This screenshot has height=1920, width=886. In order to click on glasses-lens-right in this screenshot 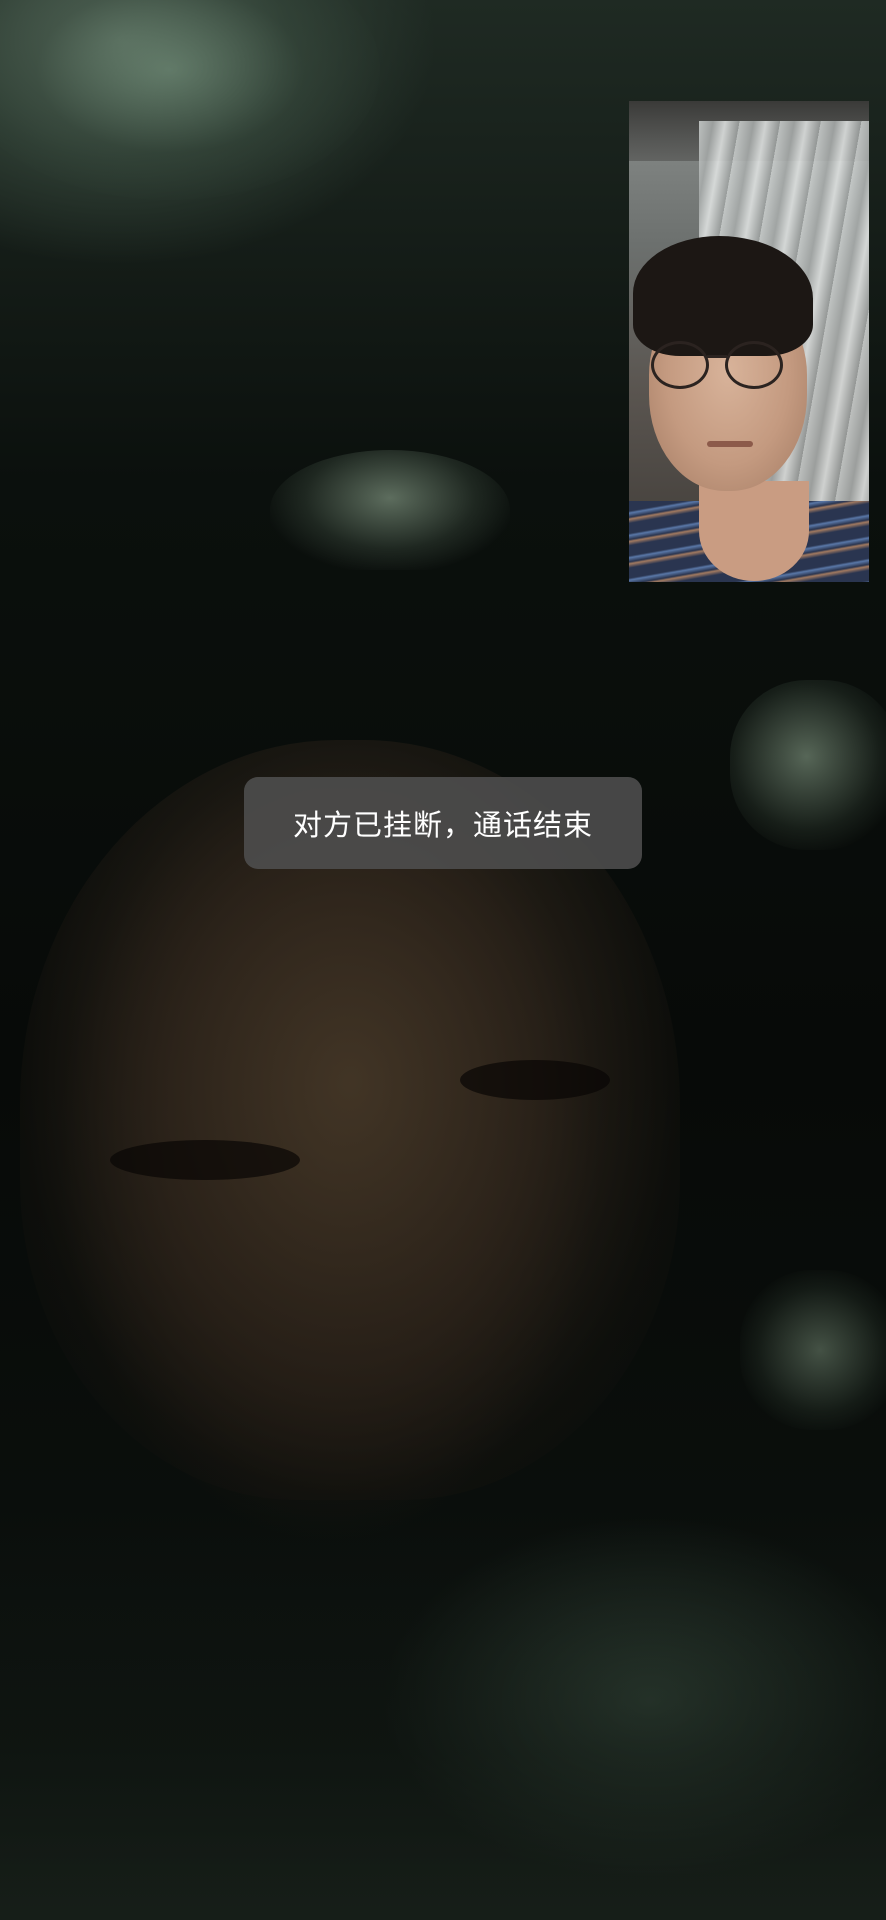, I will do `click(754, 365)`.